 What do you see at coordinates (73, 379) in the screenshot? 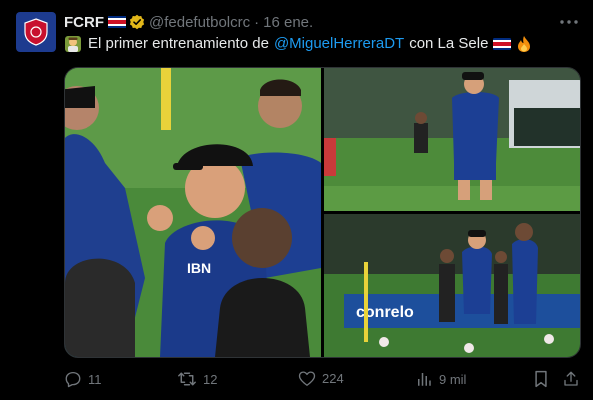
I see `reply-icon` at bounding box center [73, 379].